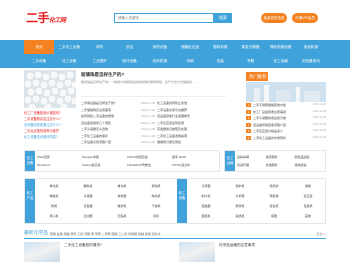 The height and width of the screenshot is (263, 350). I want to click on category-link: 制冷机, so click(206, 196).